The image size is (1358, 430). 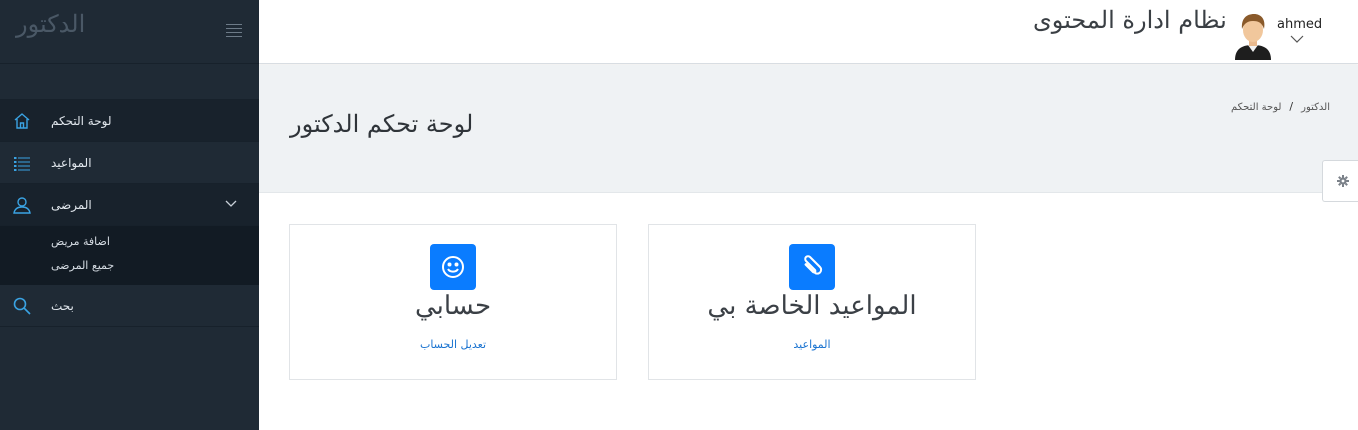 I want to click on brand-logo-text: الدكتور, so click(x=51, y=24).